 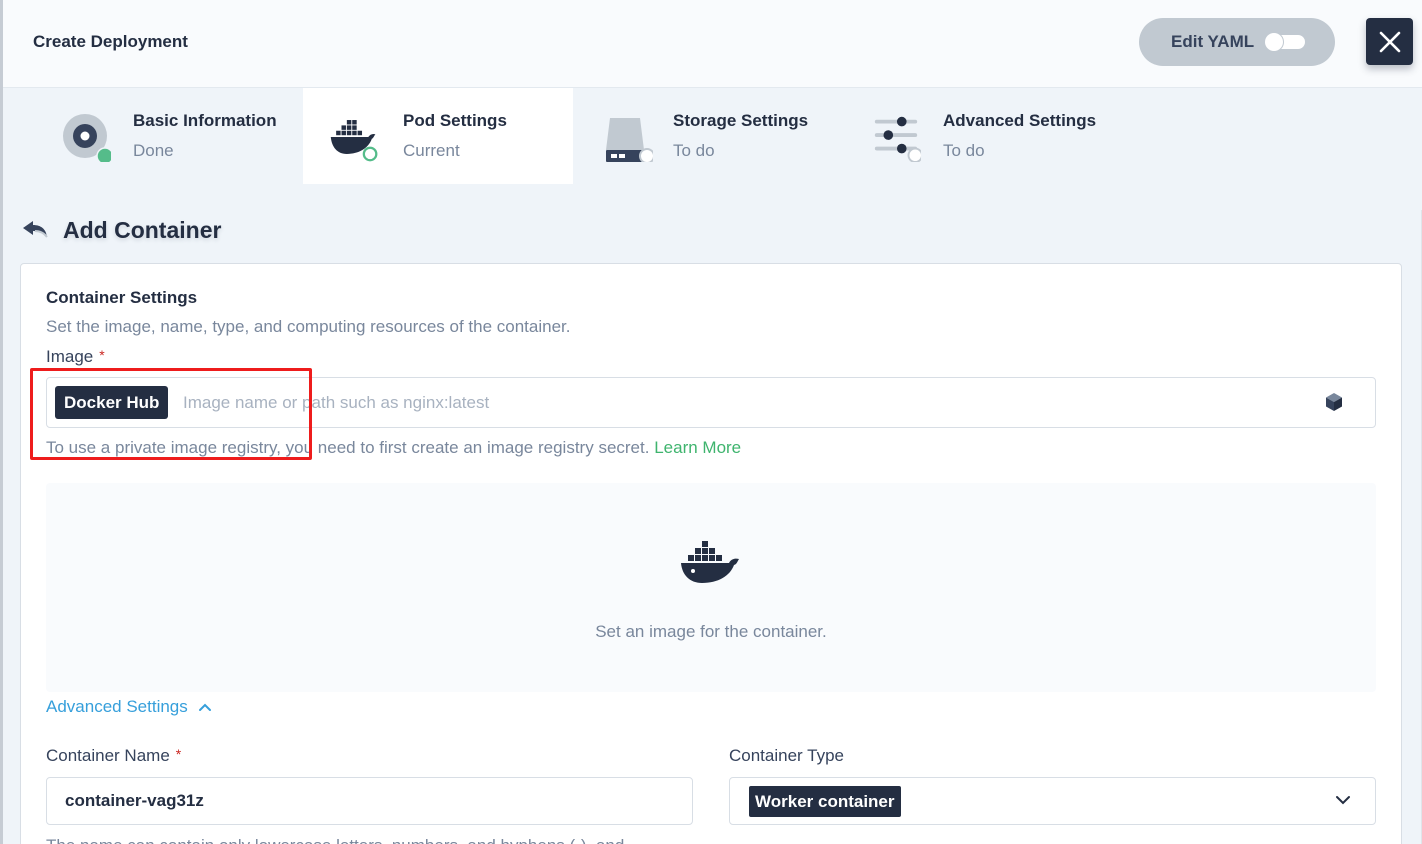 I want to click on edit-yaml-toggle-button: Edit YAML, so click(x=1237, y=42).